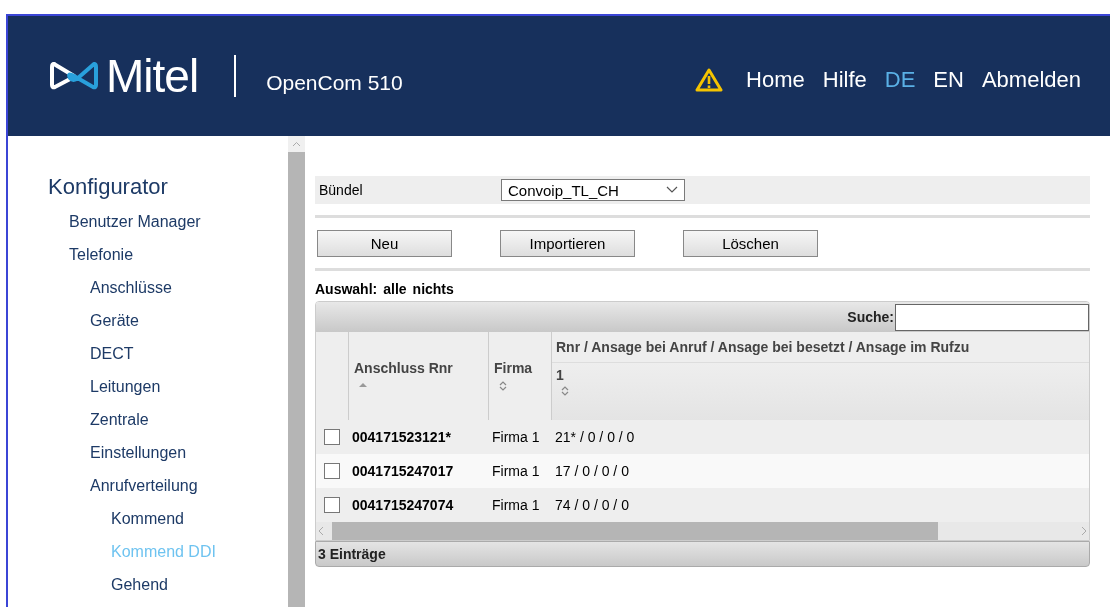  I want to click on nav-link: Abmelden, so click(1031, 80).